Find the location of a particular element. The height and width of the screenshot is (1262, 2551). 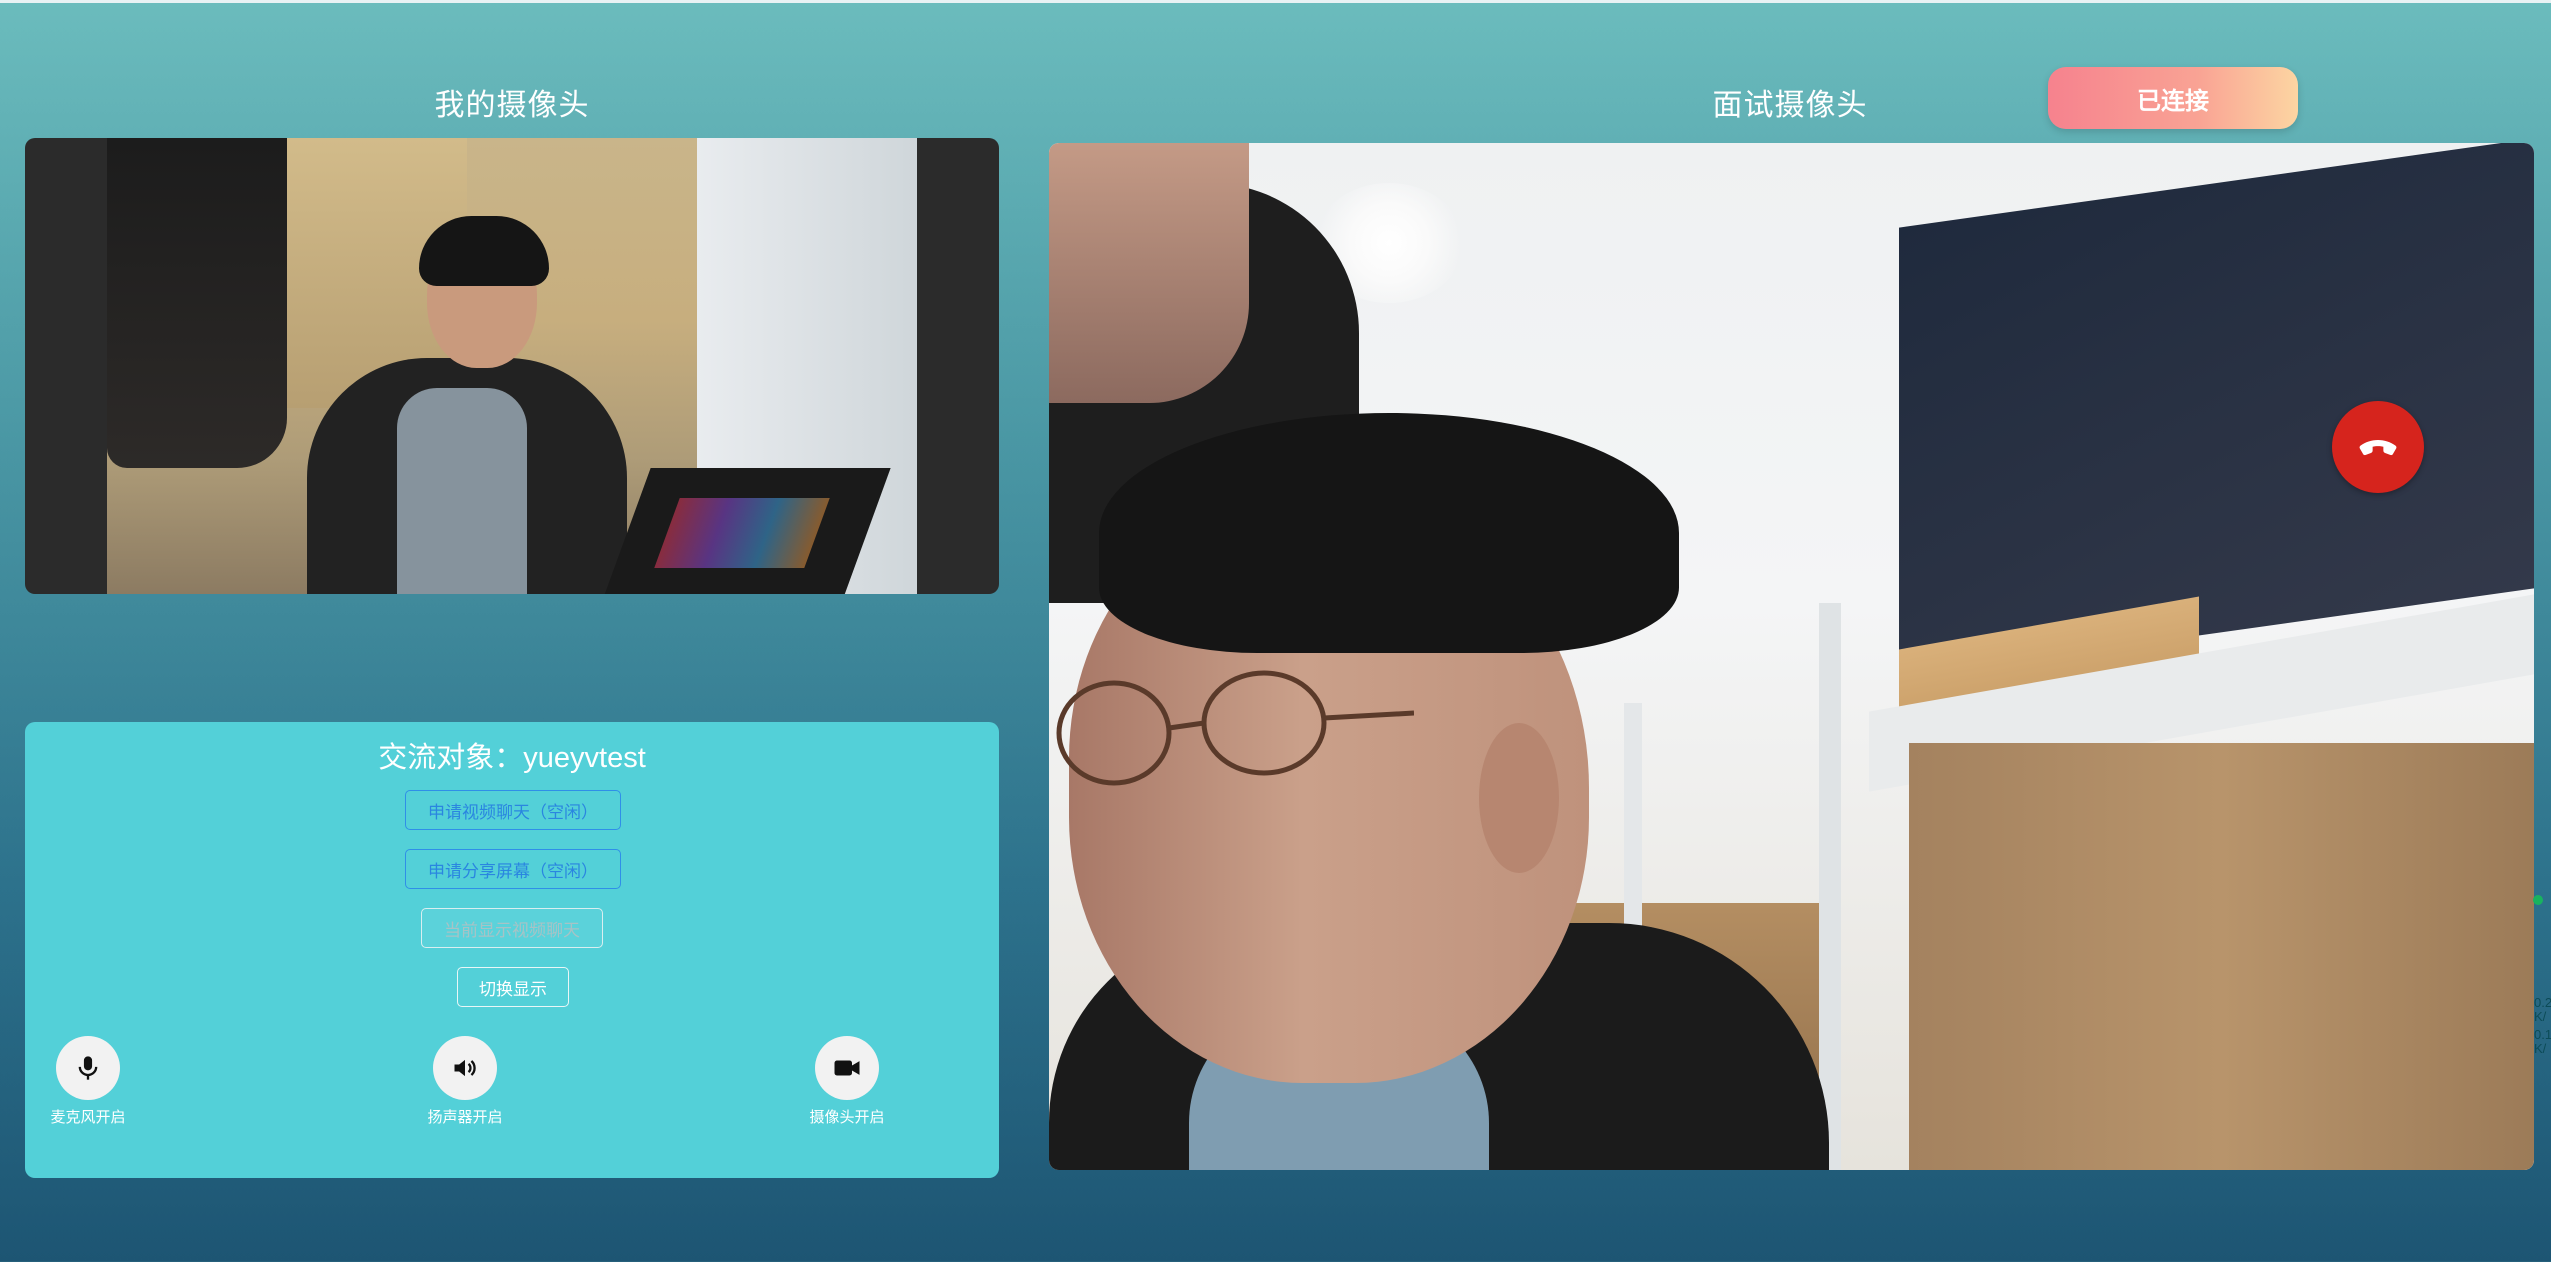

feed-coat is located at coordinates (197, 303).